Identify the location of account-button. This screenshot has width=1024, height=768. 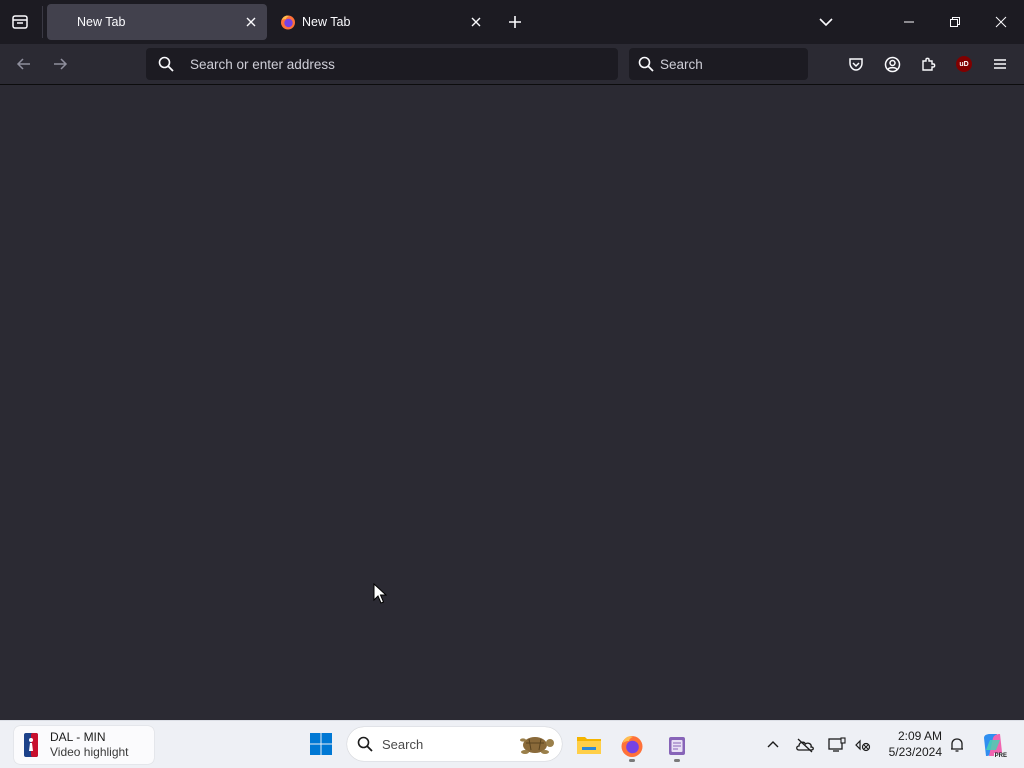
(892, 64).